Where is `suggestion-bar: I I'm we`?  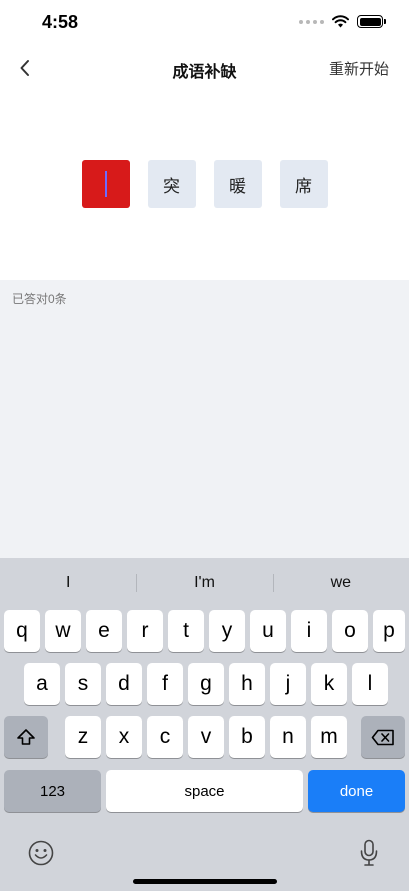
suggestion-bar: I I'm we is located at coordinates (204, 583).